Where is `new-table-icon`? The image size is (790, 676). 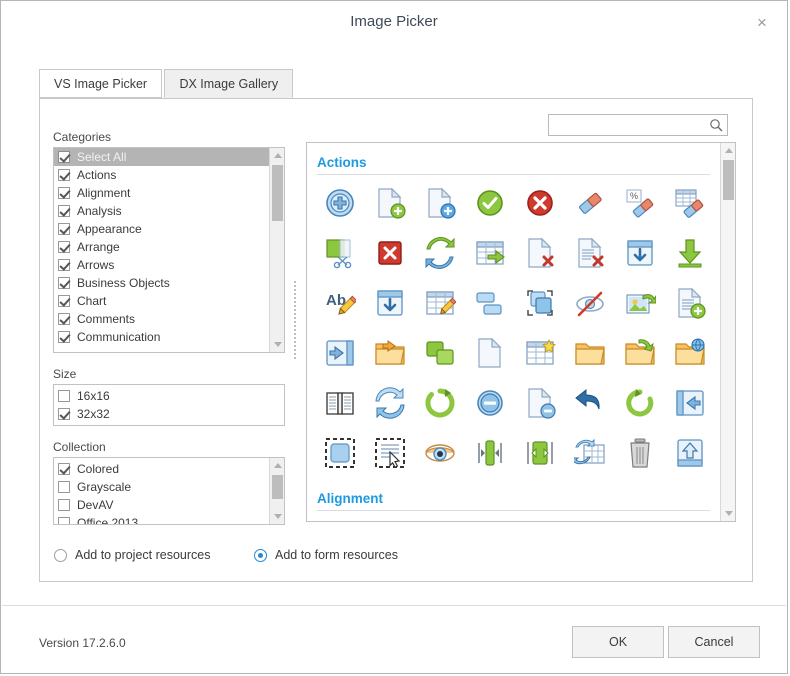 new-table-icon is located at coordinates (540, 353).